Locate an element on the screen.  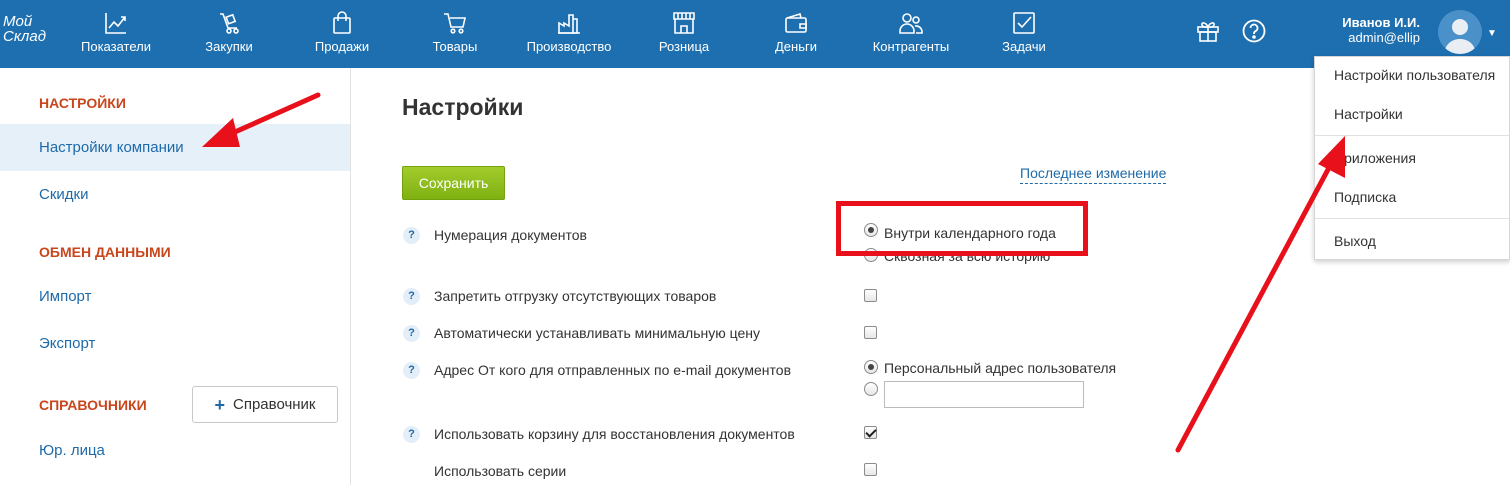
shop-icon is located at coordinates (684, 23).